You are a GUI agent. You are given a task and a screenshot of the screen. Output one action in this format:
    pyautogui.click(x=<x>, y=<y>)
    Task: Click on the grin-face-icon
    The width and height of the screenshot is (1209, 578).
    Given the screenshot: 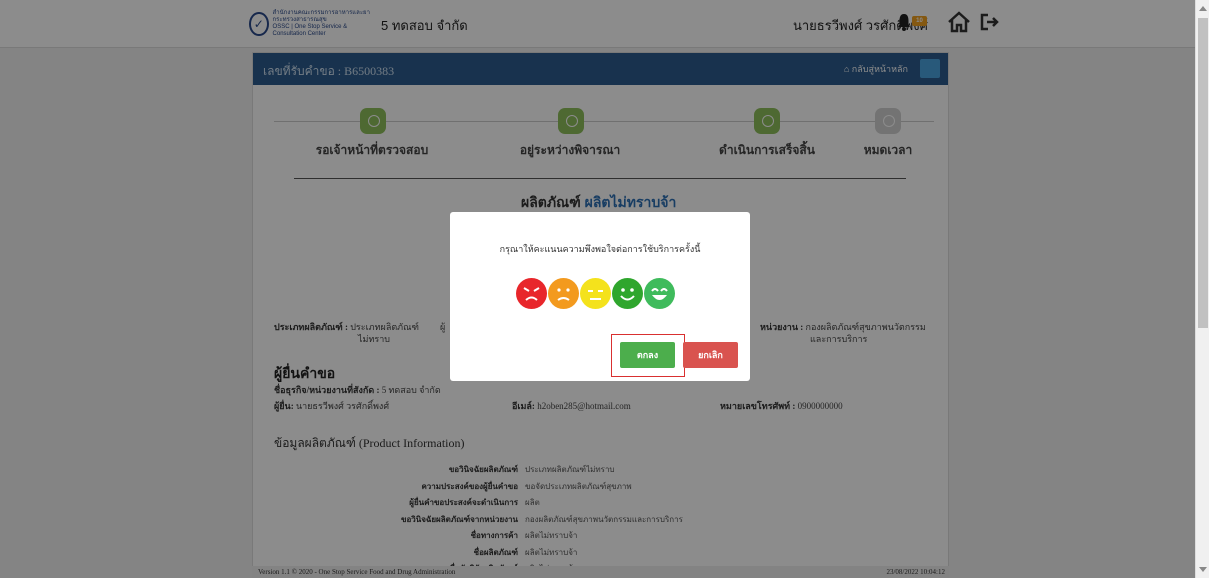 What is the action you would take?
    pyautogui.click(x=659, y=293)
    